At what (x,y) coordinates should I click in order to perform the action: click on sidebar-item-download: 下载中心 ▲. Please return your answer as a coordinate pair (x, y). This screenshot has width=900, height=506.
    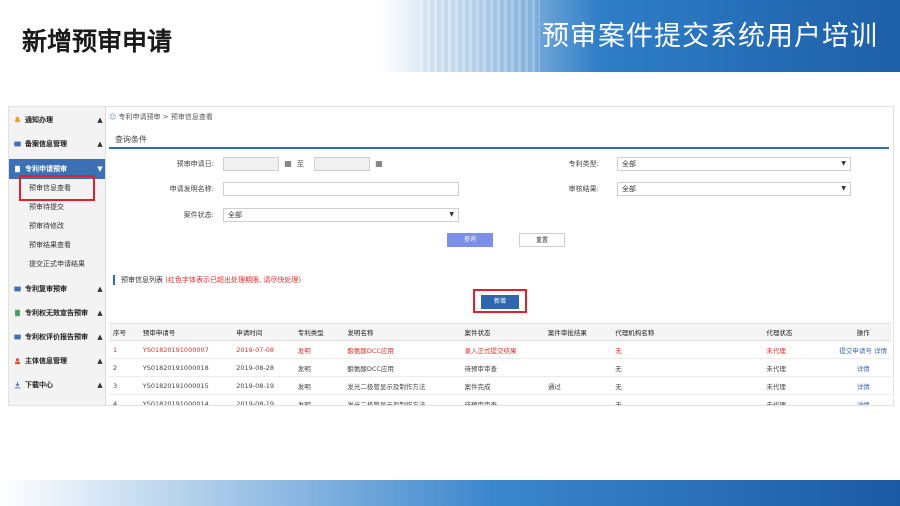
    Looking at the image, I should click on (57, 385).